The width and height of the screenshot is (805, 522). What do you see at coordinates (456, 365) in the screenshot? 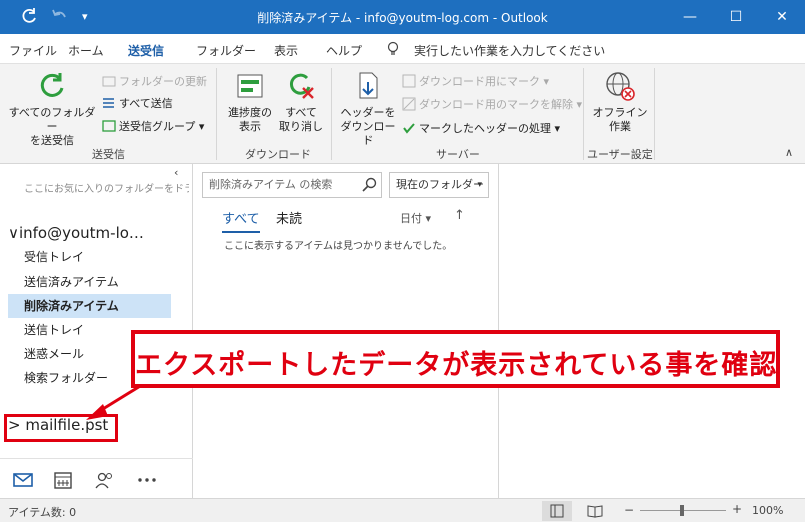
I see `annotation-banner-text: エクスポートしたデータが表示されている事を確認` at bounding box center [456, 365].